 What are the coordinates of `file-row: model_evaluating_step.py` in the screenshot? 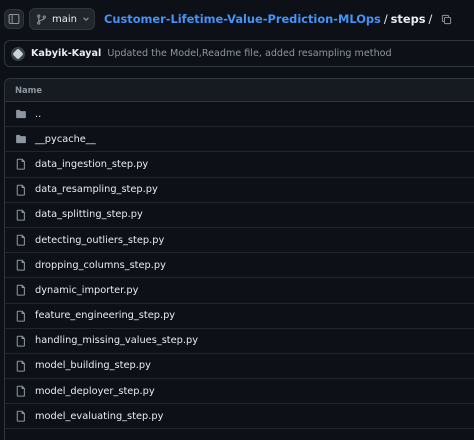 It's located at (239, 417).